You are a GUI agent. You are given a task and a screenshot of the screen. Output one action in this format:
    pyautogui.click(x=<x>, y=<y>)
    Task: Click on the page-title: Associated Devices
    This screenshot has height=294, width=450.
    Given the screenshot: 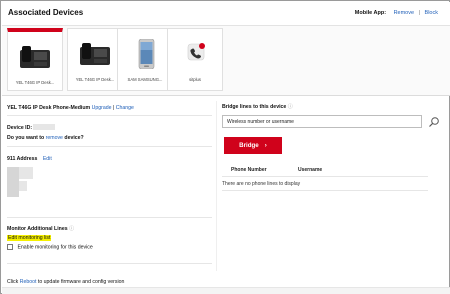 What is the action you would take?
    pyautogui.click(x=46, y=12)
    